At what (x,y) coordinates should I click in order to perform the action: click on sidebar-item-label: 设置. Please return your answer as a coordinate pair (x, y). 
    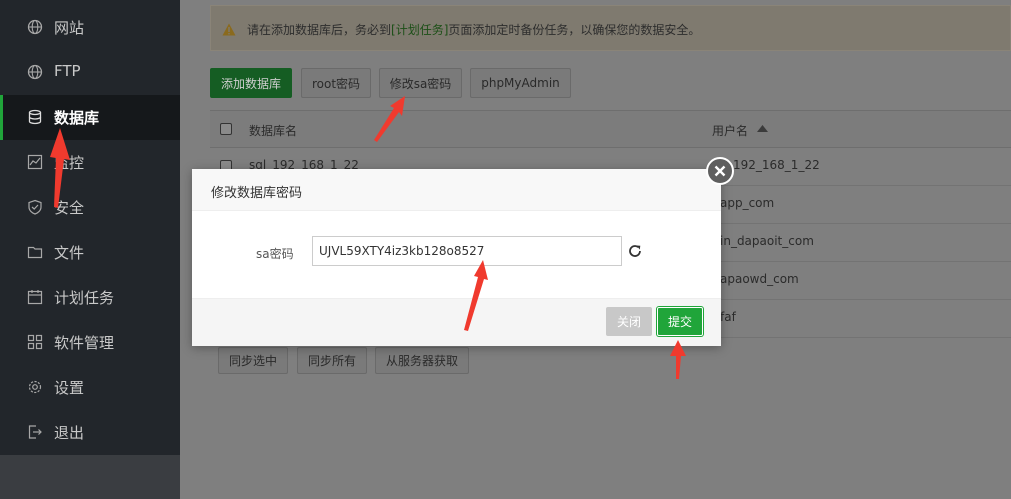
    Looking at the image, I should click on (69, 388).